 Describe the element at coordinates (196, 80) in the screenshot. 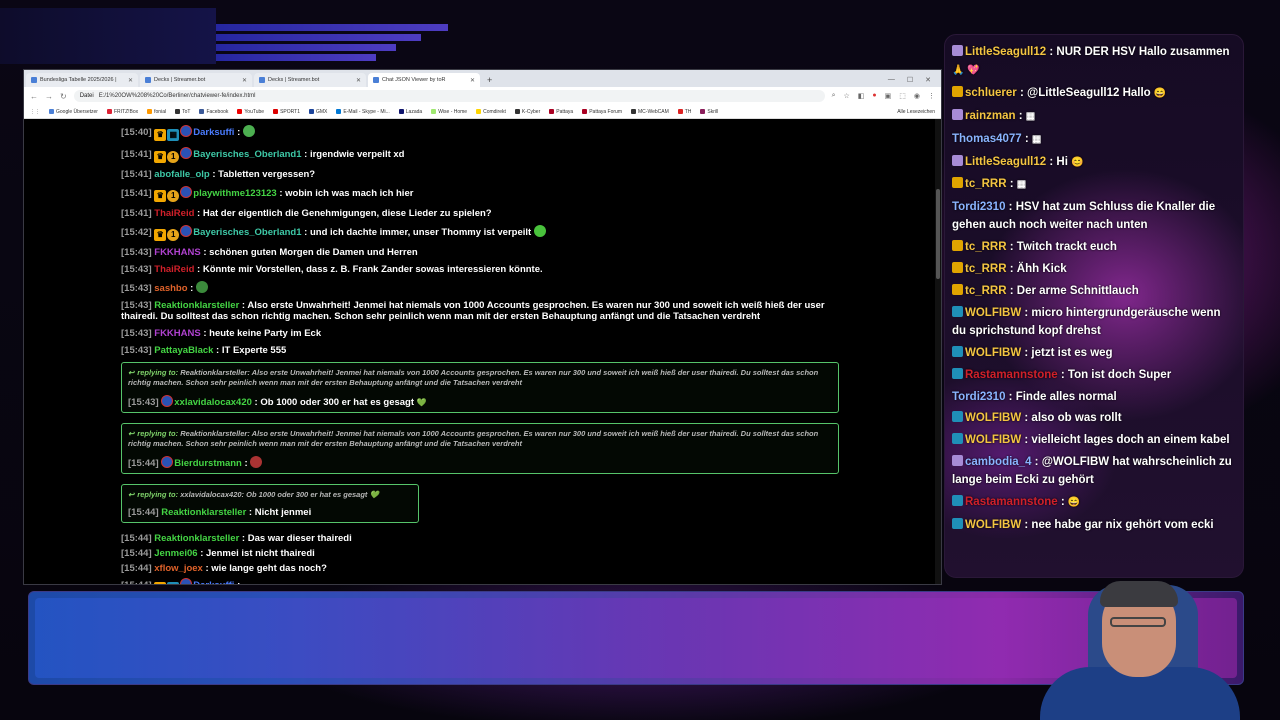

I see `tab-1: Decks | Streamer.bot ✕` at that location.